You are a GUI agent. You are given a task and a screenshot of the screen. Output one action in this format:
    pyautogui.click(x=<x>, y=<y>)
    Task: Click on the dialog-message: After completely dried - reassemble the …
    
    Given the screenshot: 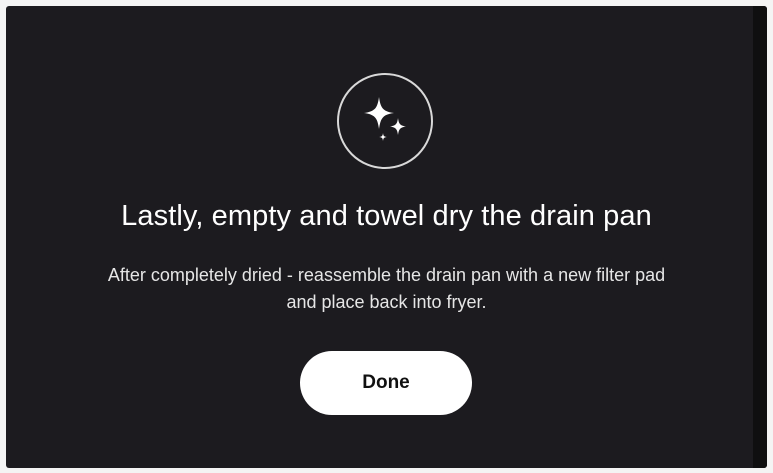 What is the action you would take?
    pyautogui.click(x=386, y=289)
    